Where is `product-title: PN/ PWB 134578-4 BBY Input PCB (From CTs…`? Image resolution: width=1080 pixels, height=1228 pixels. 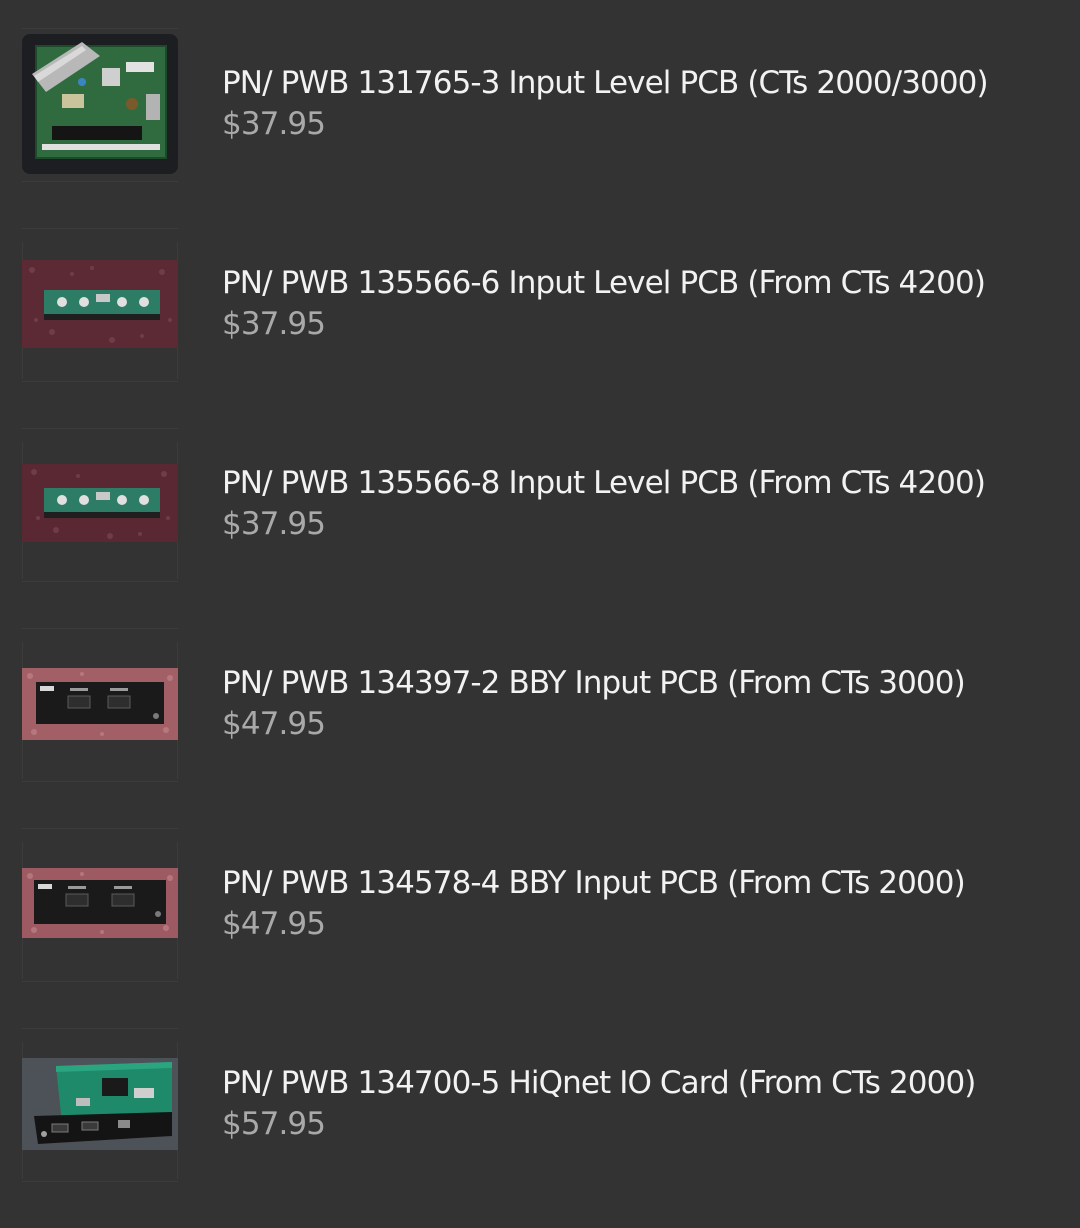
product-title: PN/ PWB 134578-4 BBY Input PCB (From CTs… is located at coordinates (594, 883).